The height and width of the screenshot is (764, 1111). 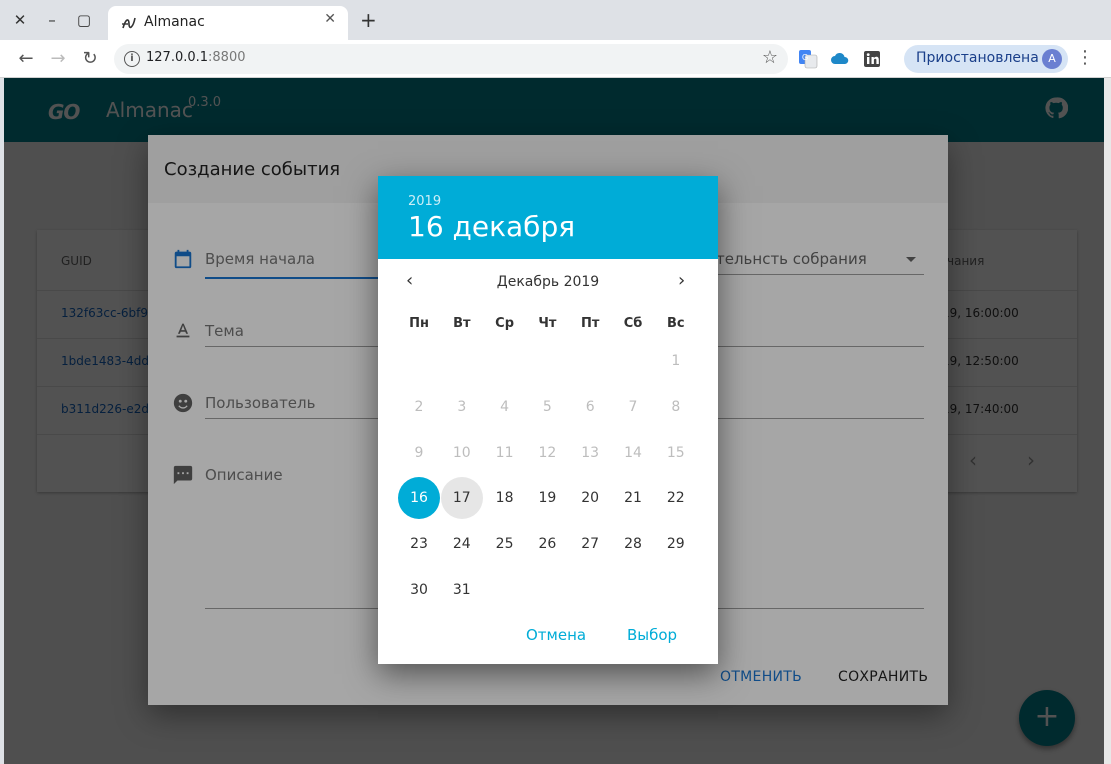 I want to click on picker-header: 2019 16 декабря, so click(x=548, y=217).